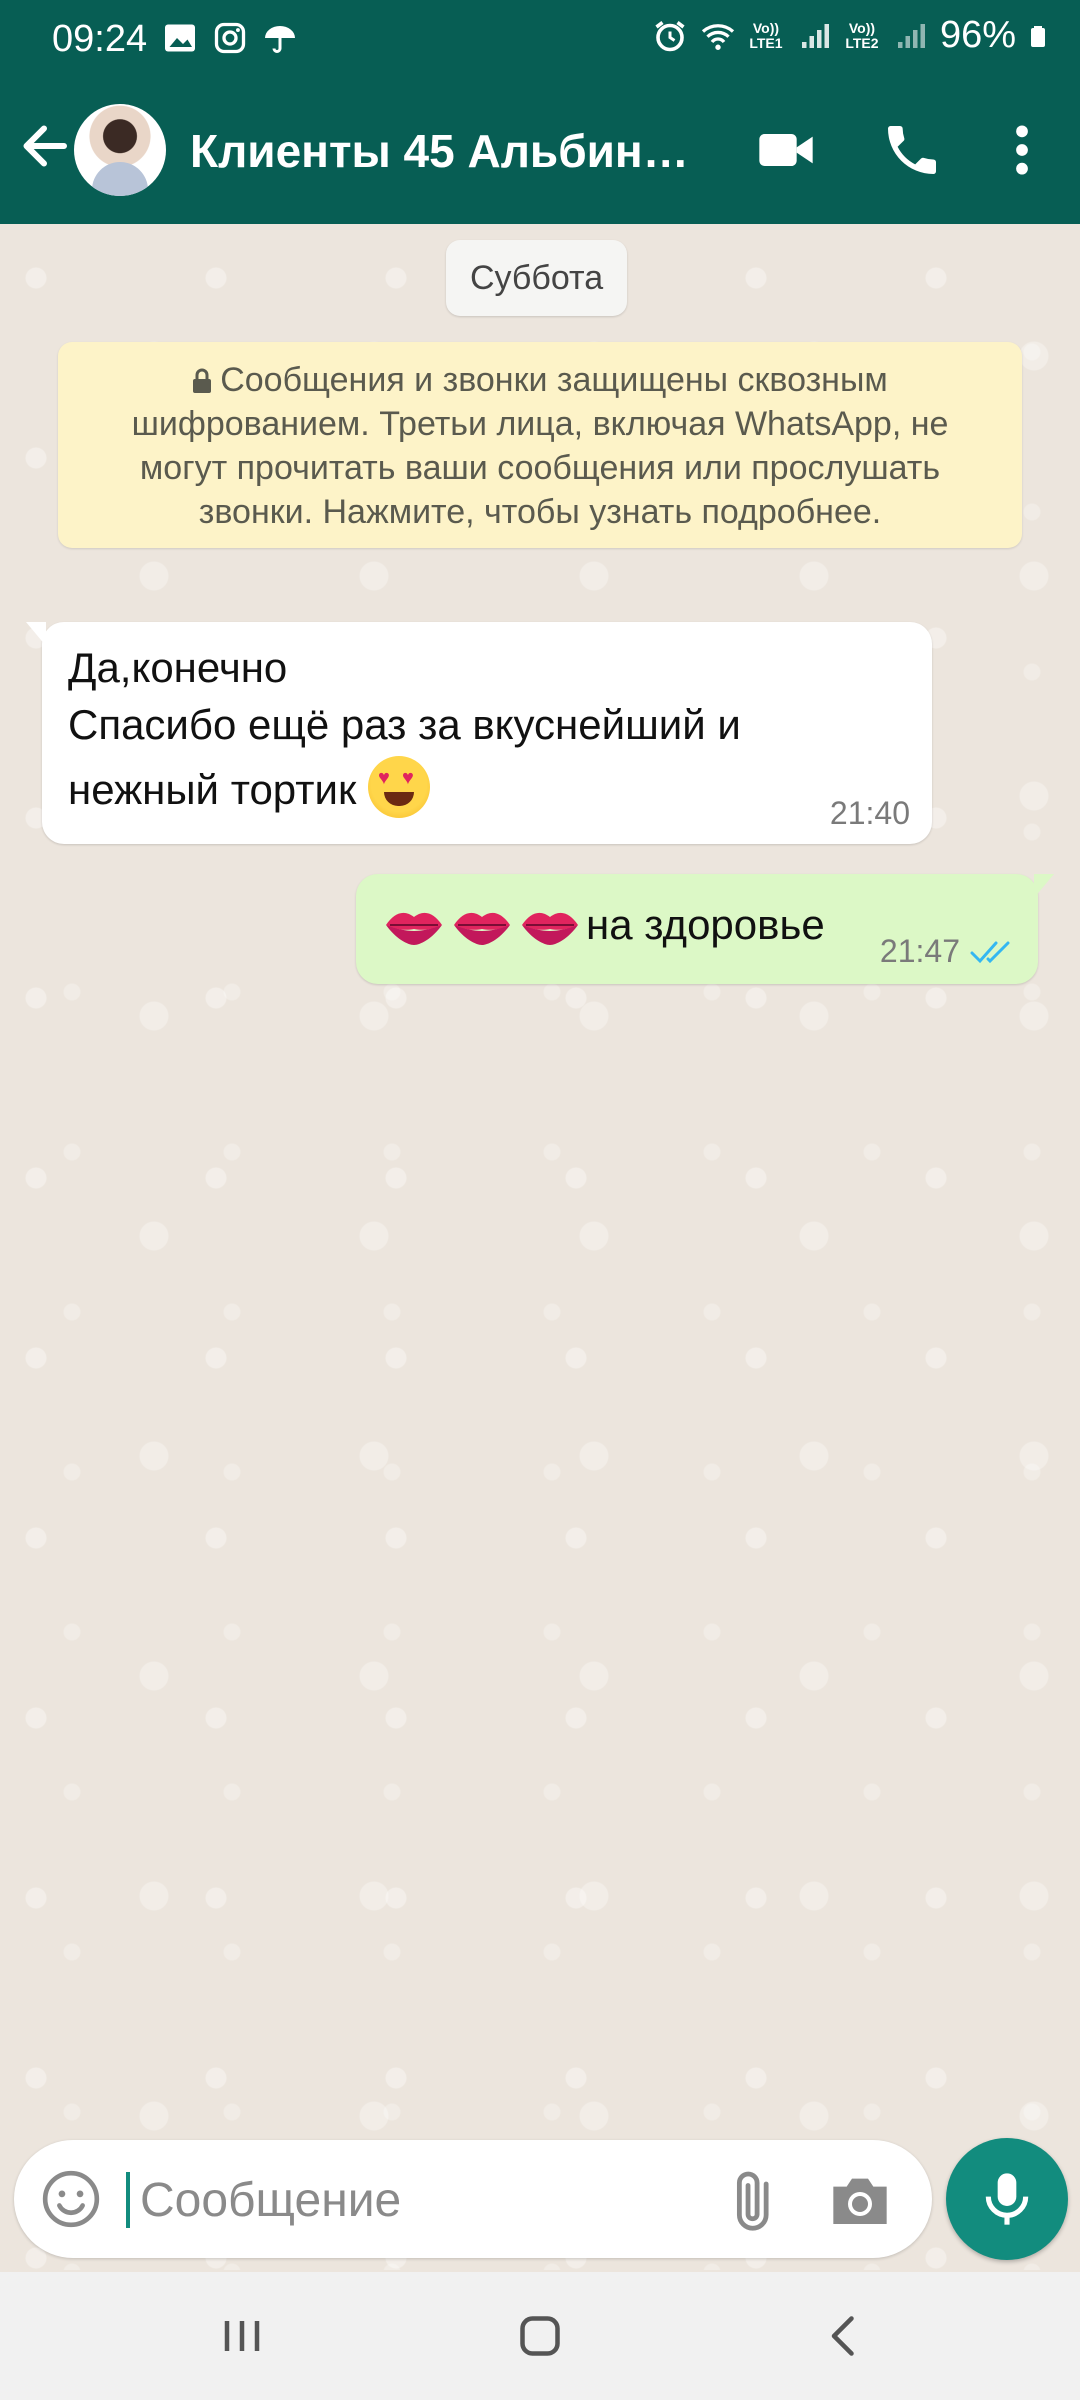  I want to click on instagram-icon, so click(230, 38).